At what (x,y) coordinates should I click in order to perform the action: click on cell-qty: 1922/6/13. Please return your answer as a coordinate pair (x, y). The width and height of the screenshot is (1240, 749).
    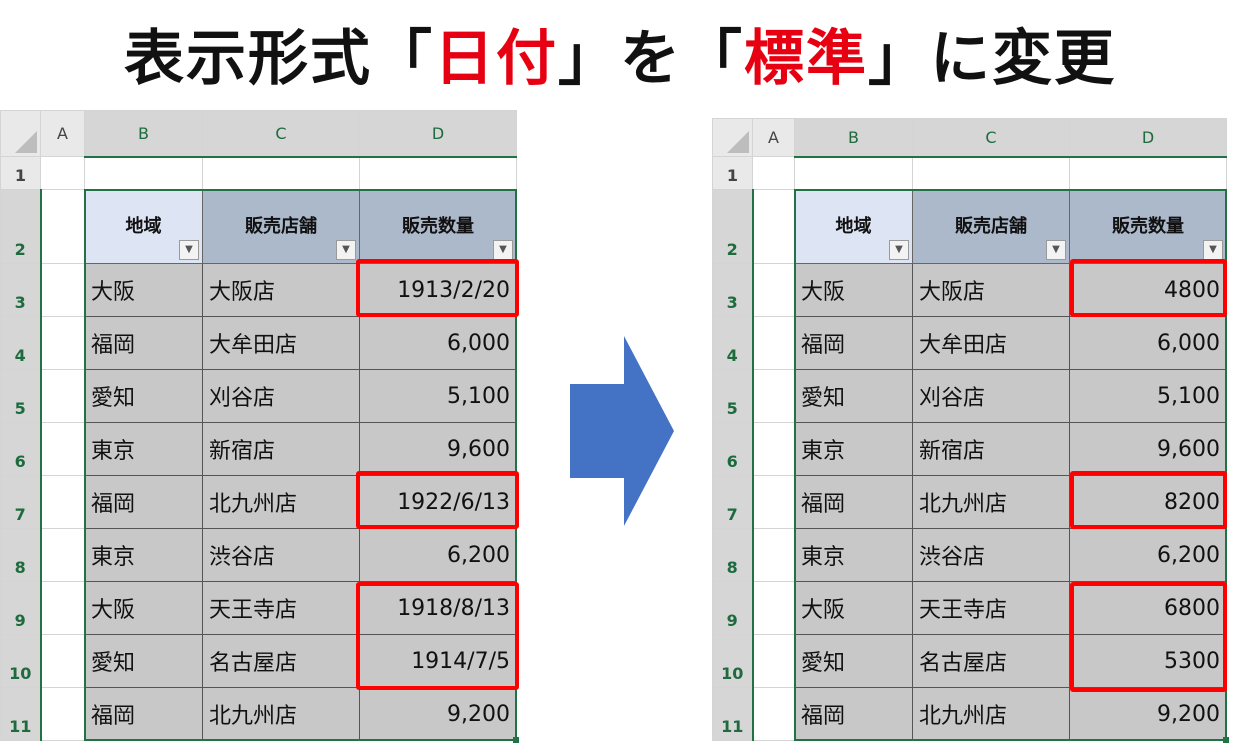
    Looking at the image, I should click on (438, 502).